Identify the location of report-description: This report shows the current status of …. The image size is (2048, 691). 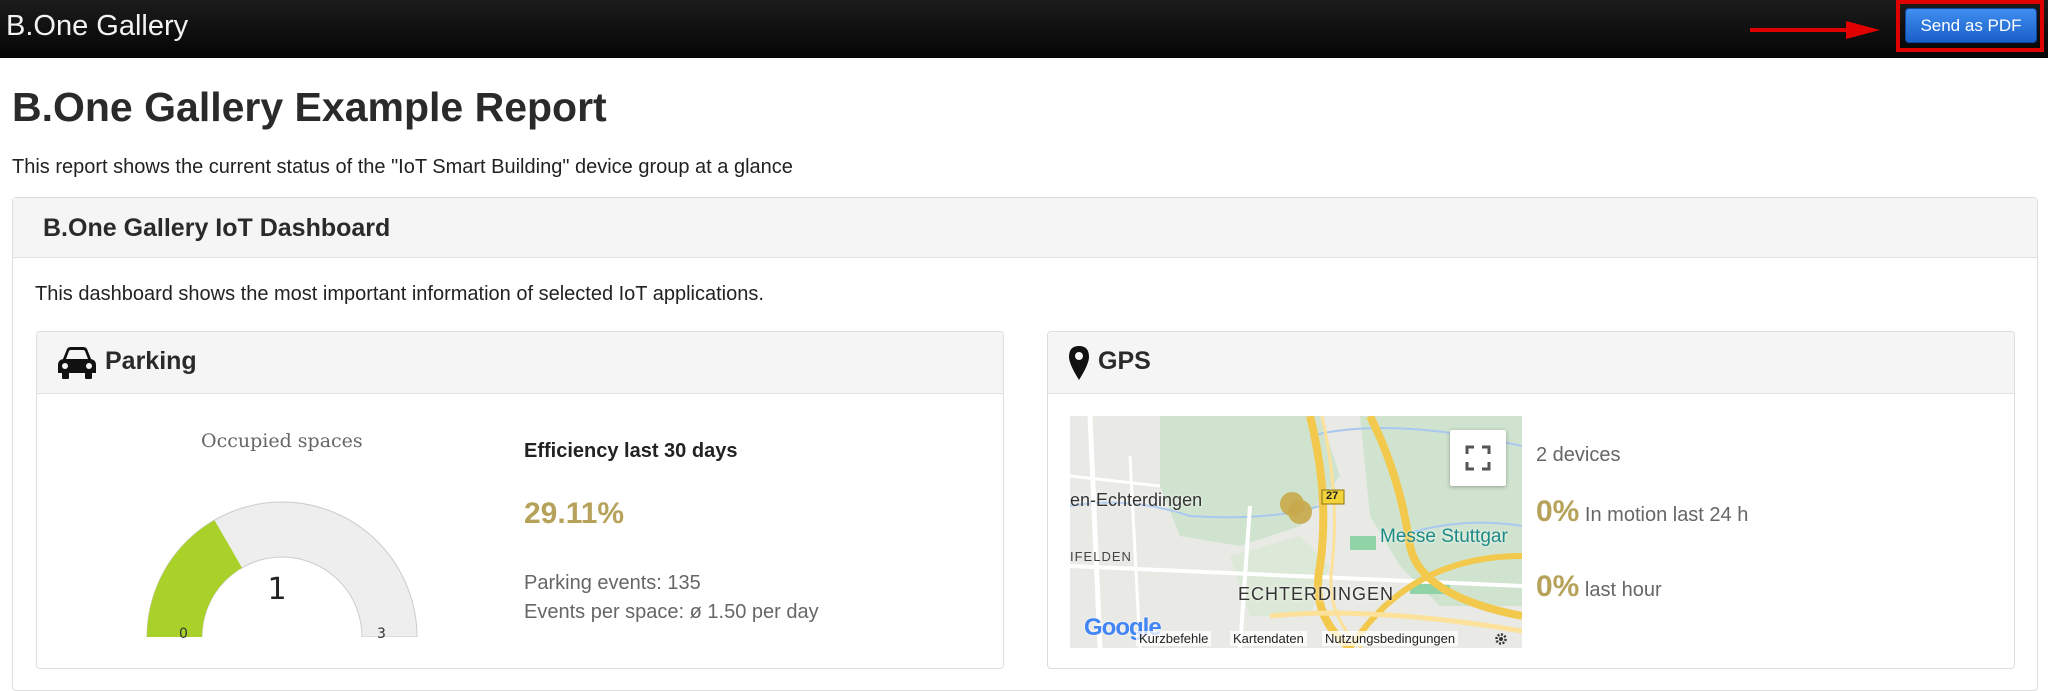
(402, 167).